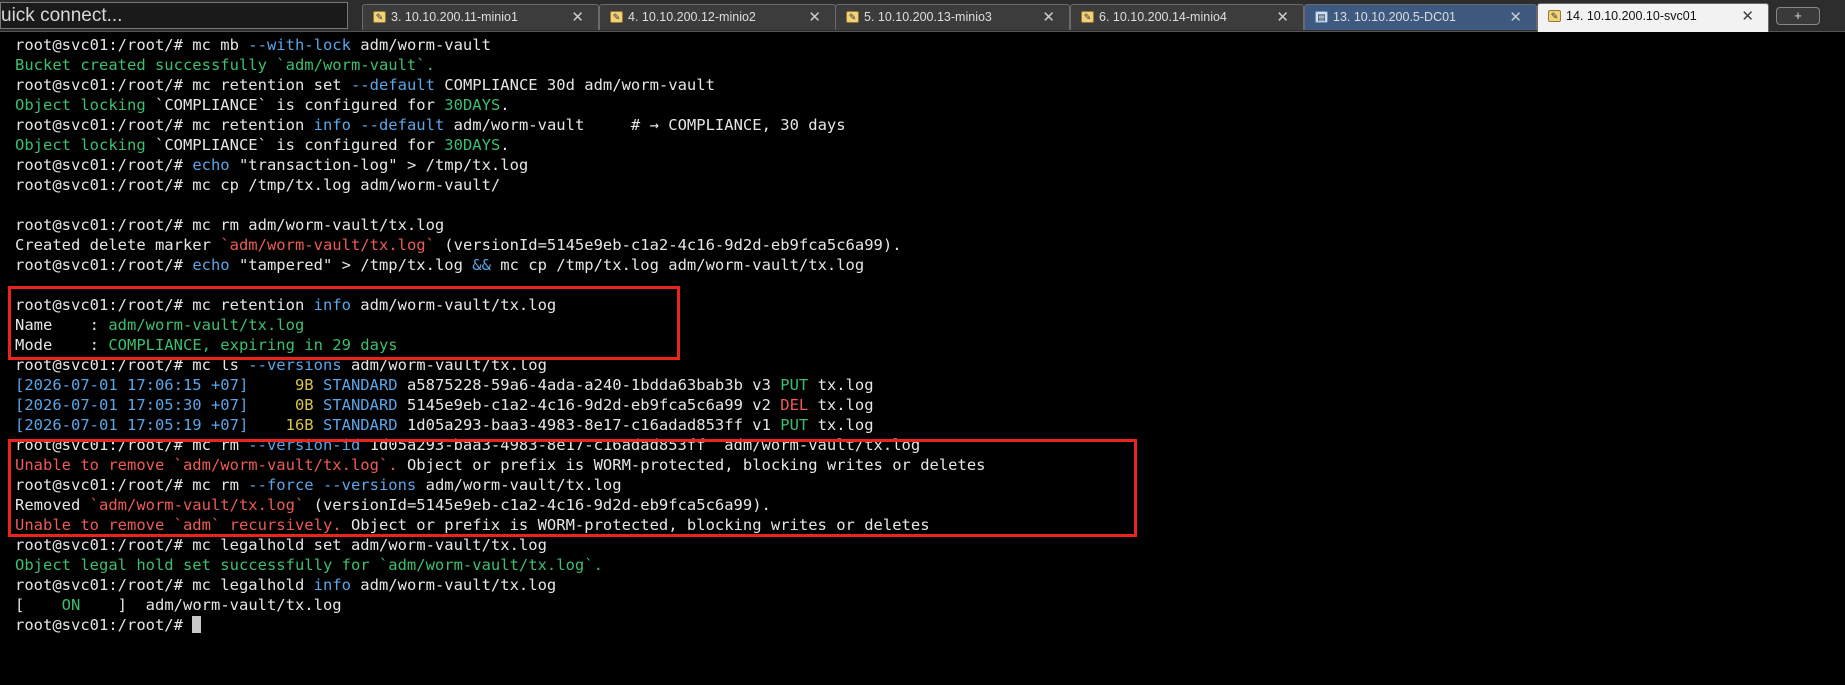 The width and height of the screenshot is (1845, 685). I want to click on remote-desktop-icon: ▤, so click(1321, 17).